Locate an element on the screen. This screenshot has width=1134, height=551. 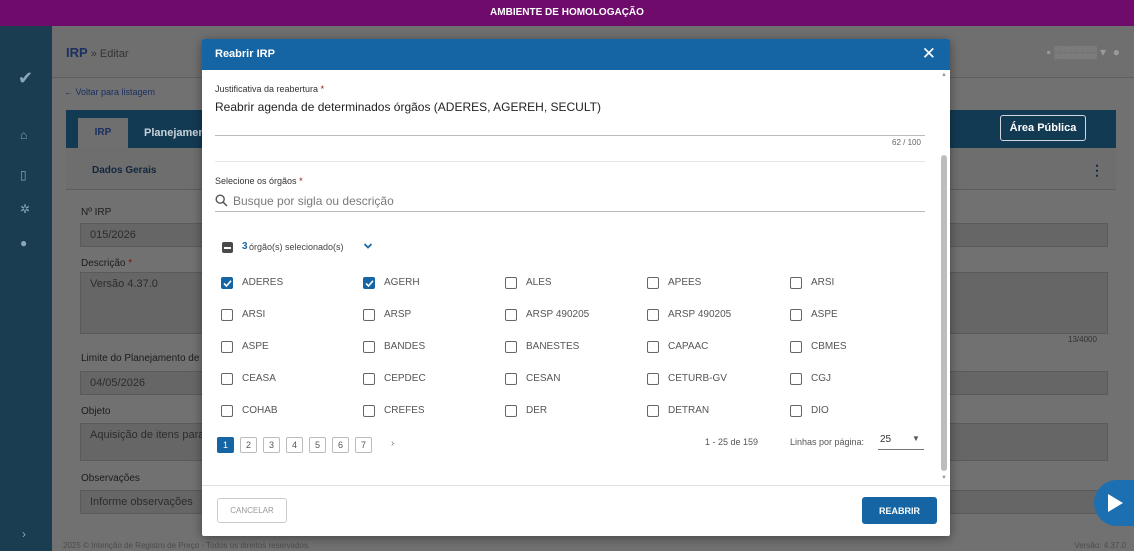
document-icon: ▯ is located at coordinates (23, 175).